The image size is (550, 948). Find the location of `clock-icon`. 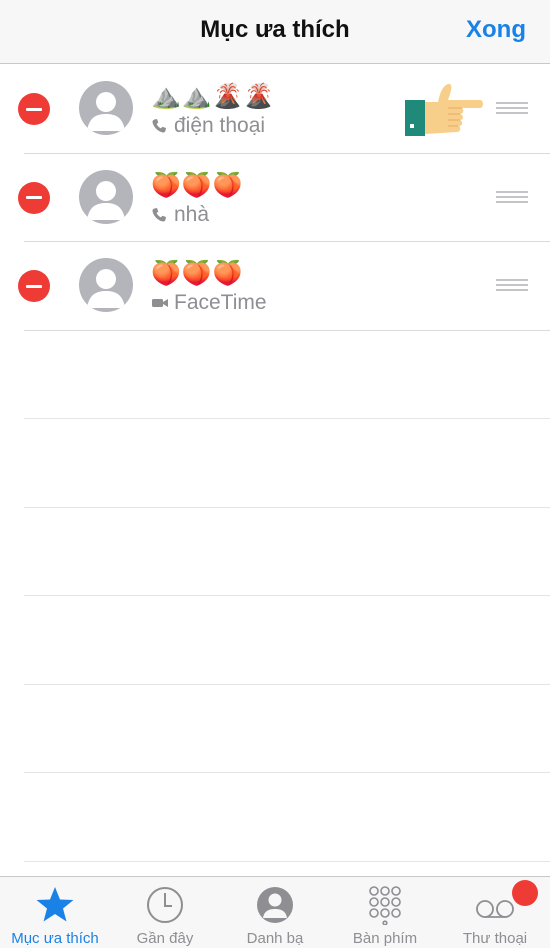

clock-icon is located at coordinates (165, 905).